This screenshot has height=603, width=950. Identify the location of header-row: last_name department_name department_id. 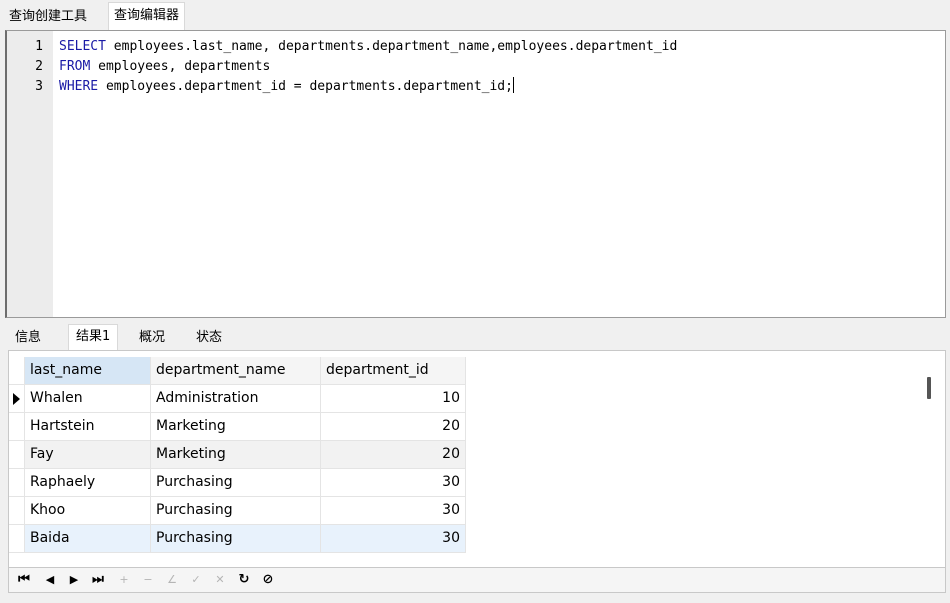
(237, 371).